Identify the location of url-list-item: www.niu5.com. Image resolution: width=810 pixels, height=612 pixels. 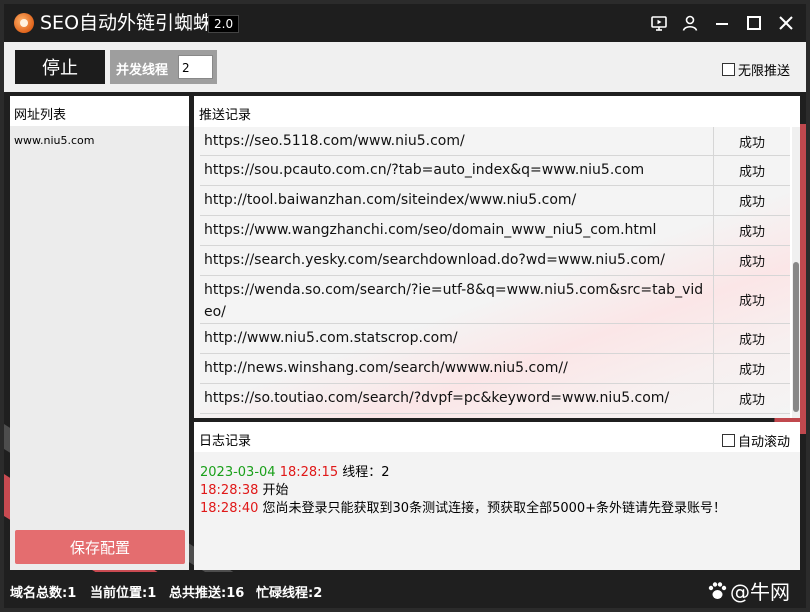
(54, 140).